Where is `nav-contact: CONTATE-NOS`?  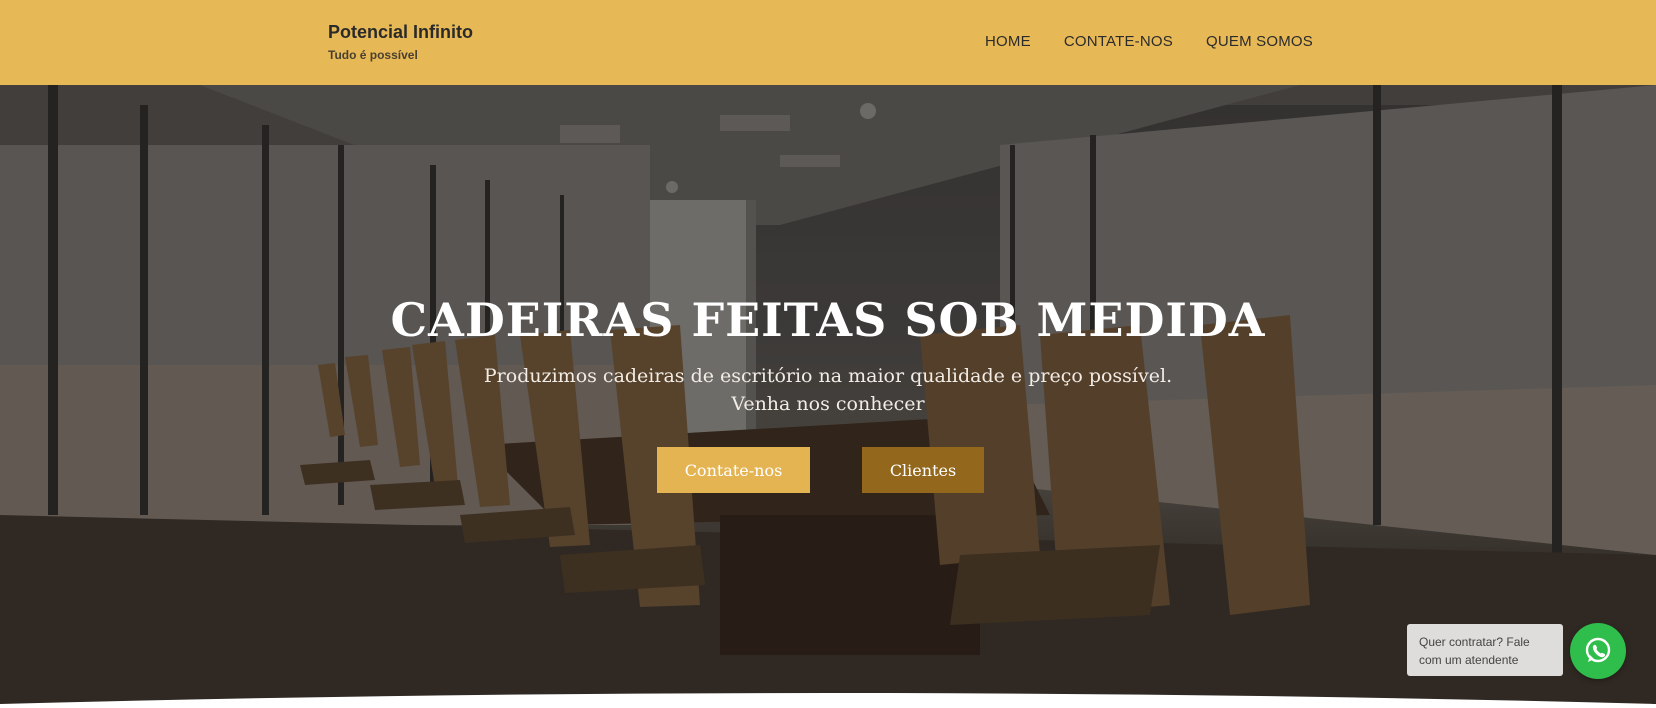 nav-contact: CONTATE-NOS is located at coordinates (1118, 41).